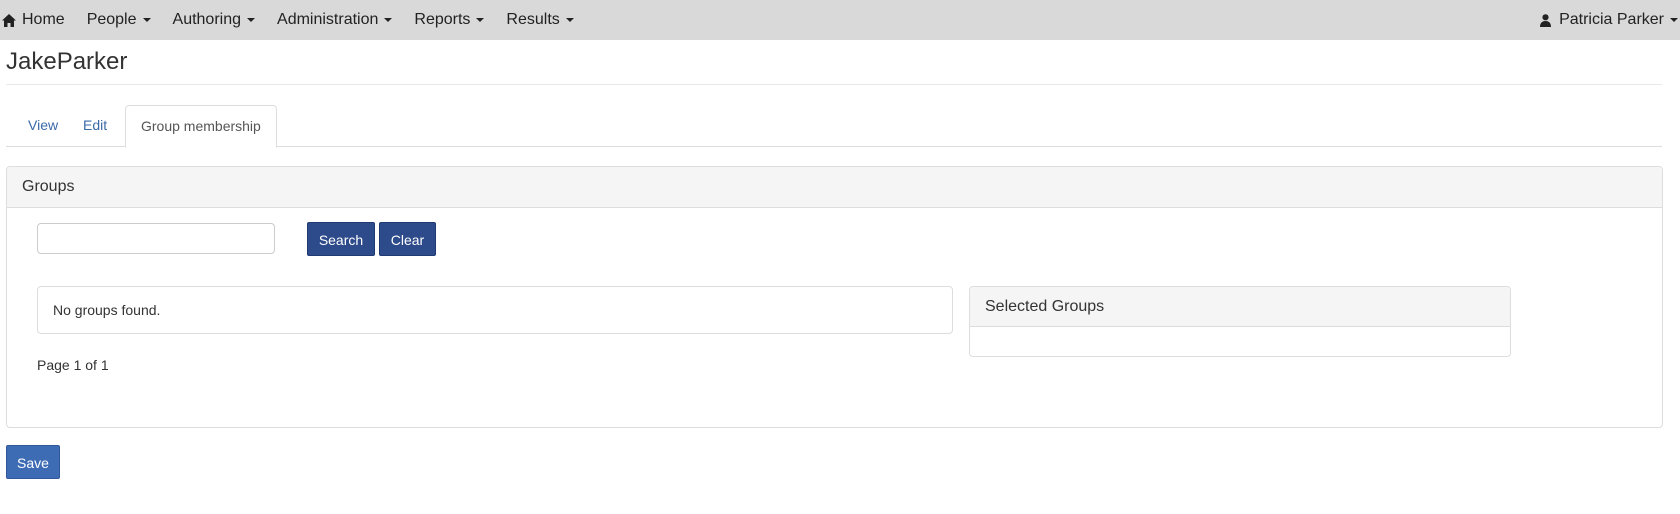 The image size is (1680, 514). Describe the element at coordinates (834, 126) in the screenshot. I see `tab-bar: View Edit Group membership` at that location.